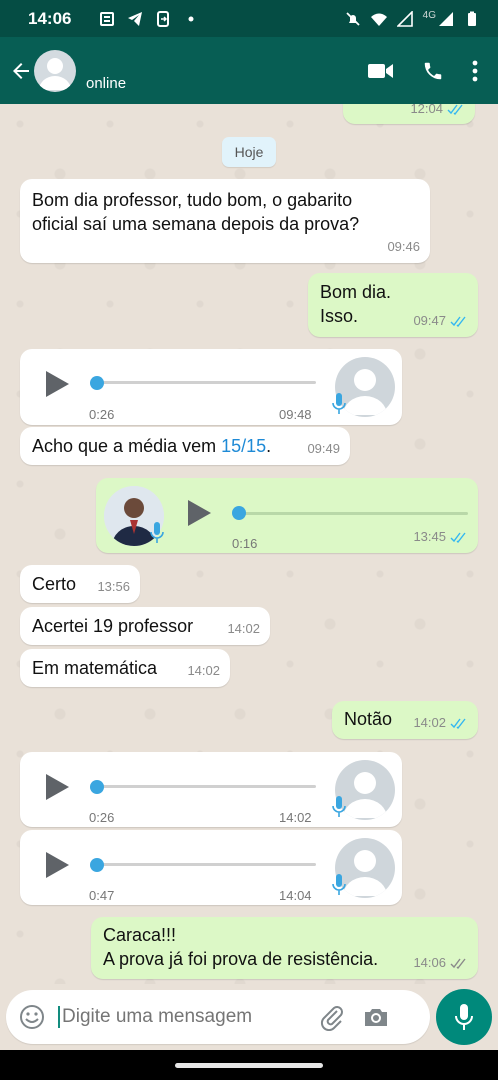 The image size is (498, 1080). I want to click on emoji-icon, so click(32, 1017).